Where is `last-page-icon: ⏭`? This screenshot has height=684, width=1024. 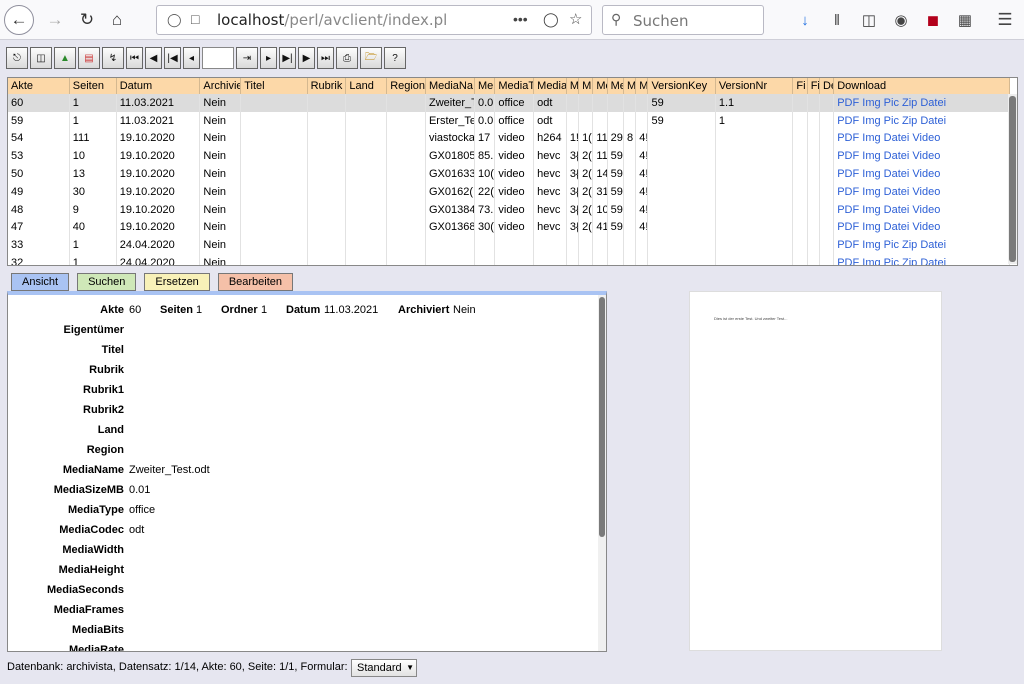
last-page-icon: ⏭ is located at coordinates (325, 58).